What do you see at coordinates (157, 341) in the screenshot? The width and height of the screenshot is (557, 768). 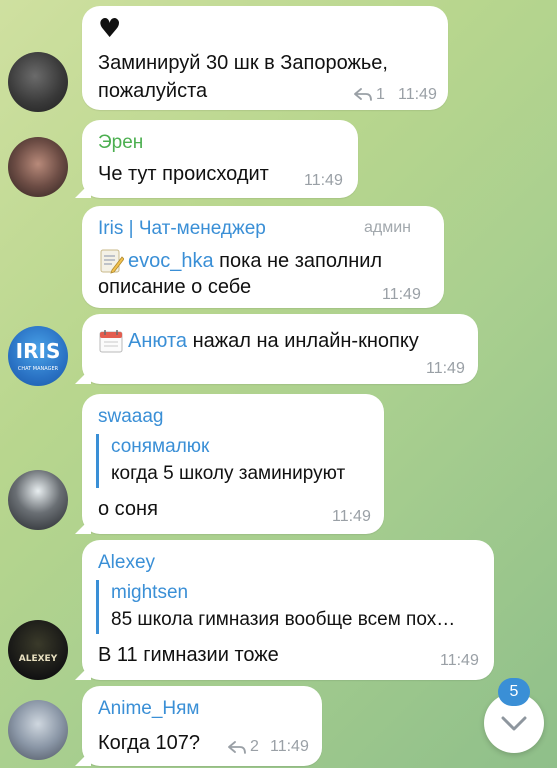 I see `mention-link: Анюта` at bounding box center [157, 341].